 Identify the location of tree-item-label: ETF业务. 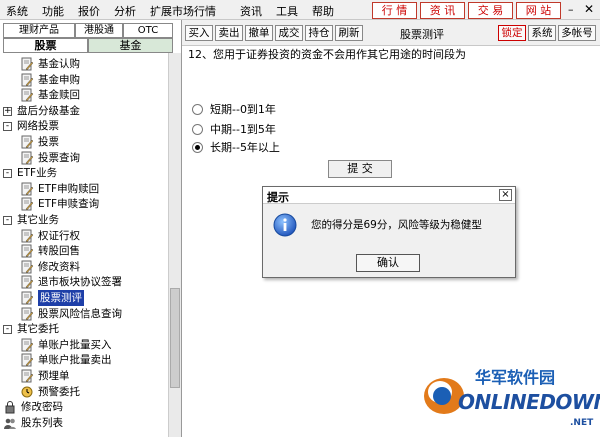
(37, 173).